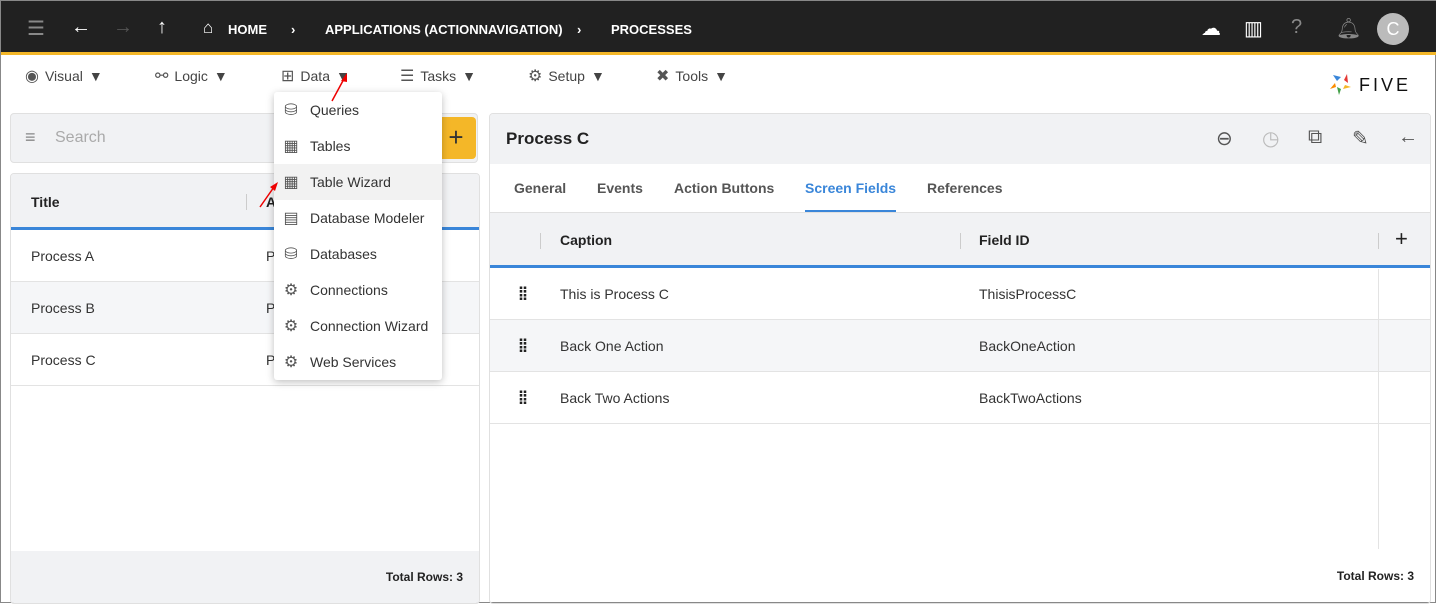 The height and width of the screenshot is (604, 1436). Describe the element at coordinates (614, 294) in the screenshot. I see `cell-caption: This is Process C` at that location.